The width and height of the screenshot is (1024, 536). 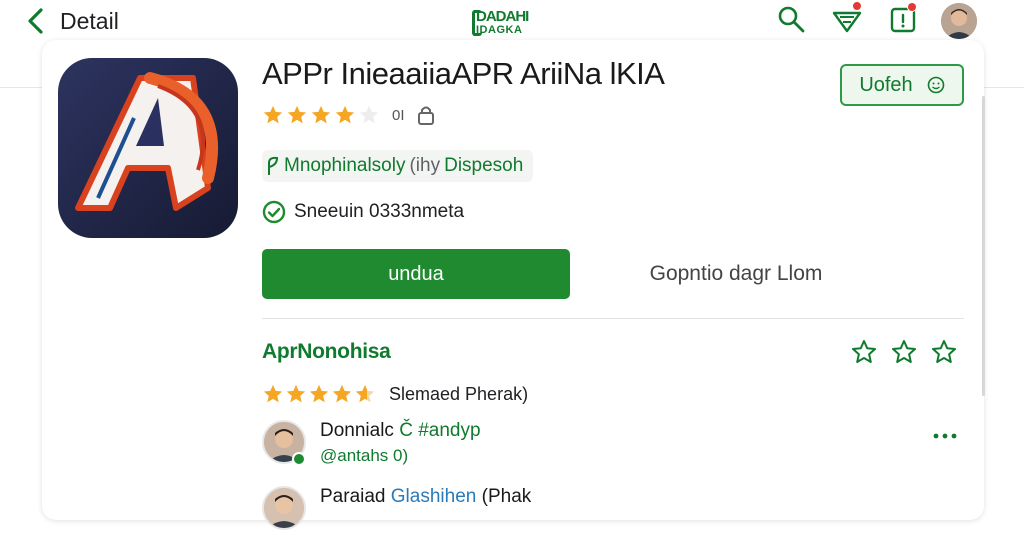 What do you see at coordinates (440, 430) in the screenshot?
I see `reviewer-handle: Č #andyp` at bounding box center [440, 430].